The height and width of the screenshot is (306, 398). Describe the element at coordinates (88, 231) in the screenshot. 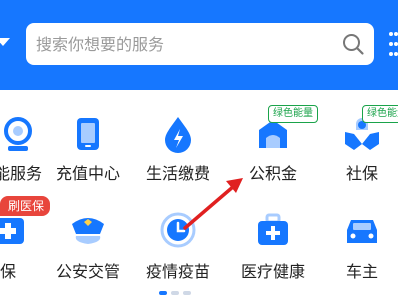

I see `police-cap-icon` at that location.